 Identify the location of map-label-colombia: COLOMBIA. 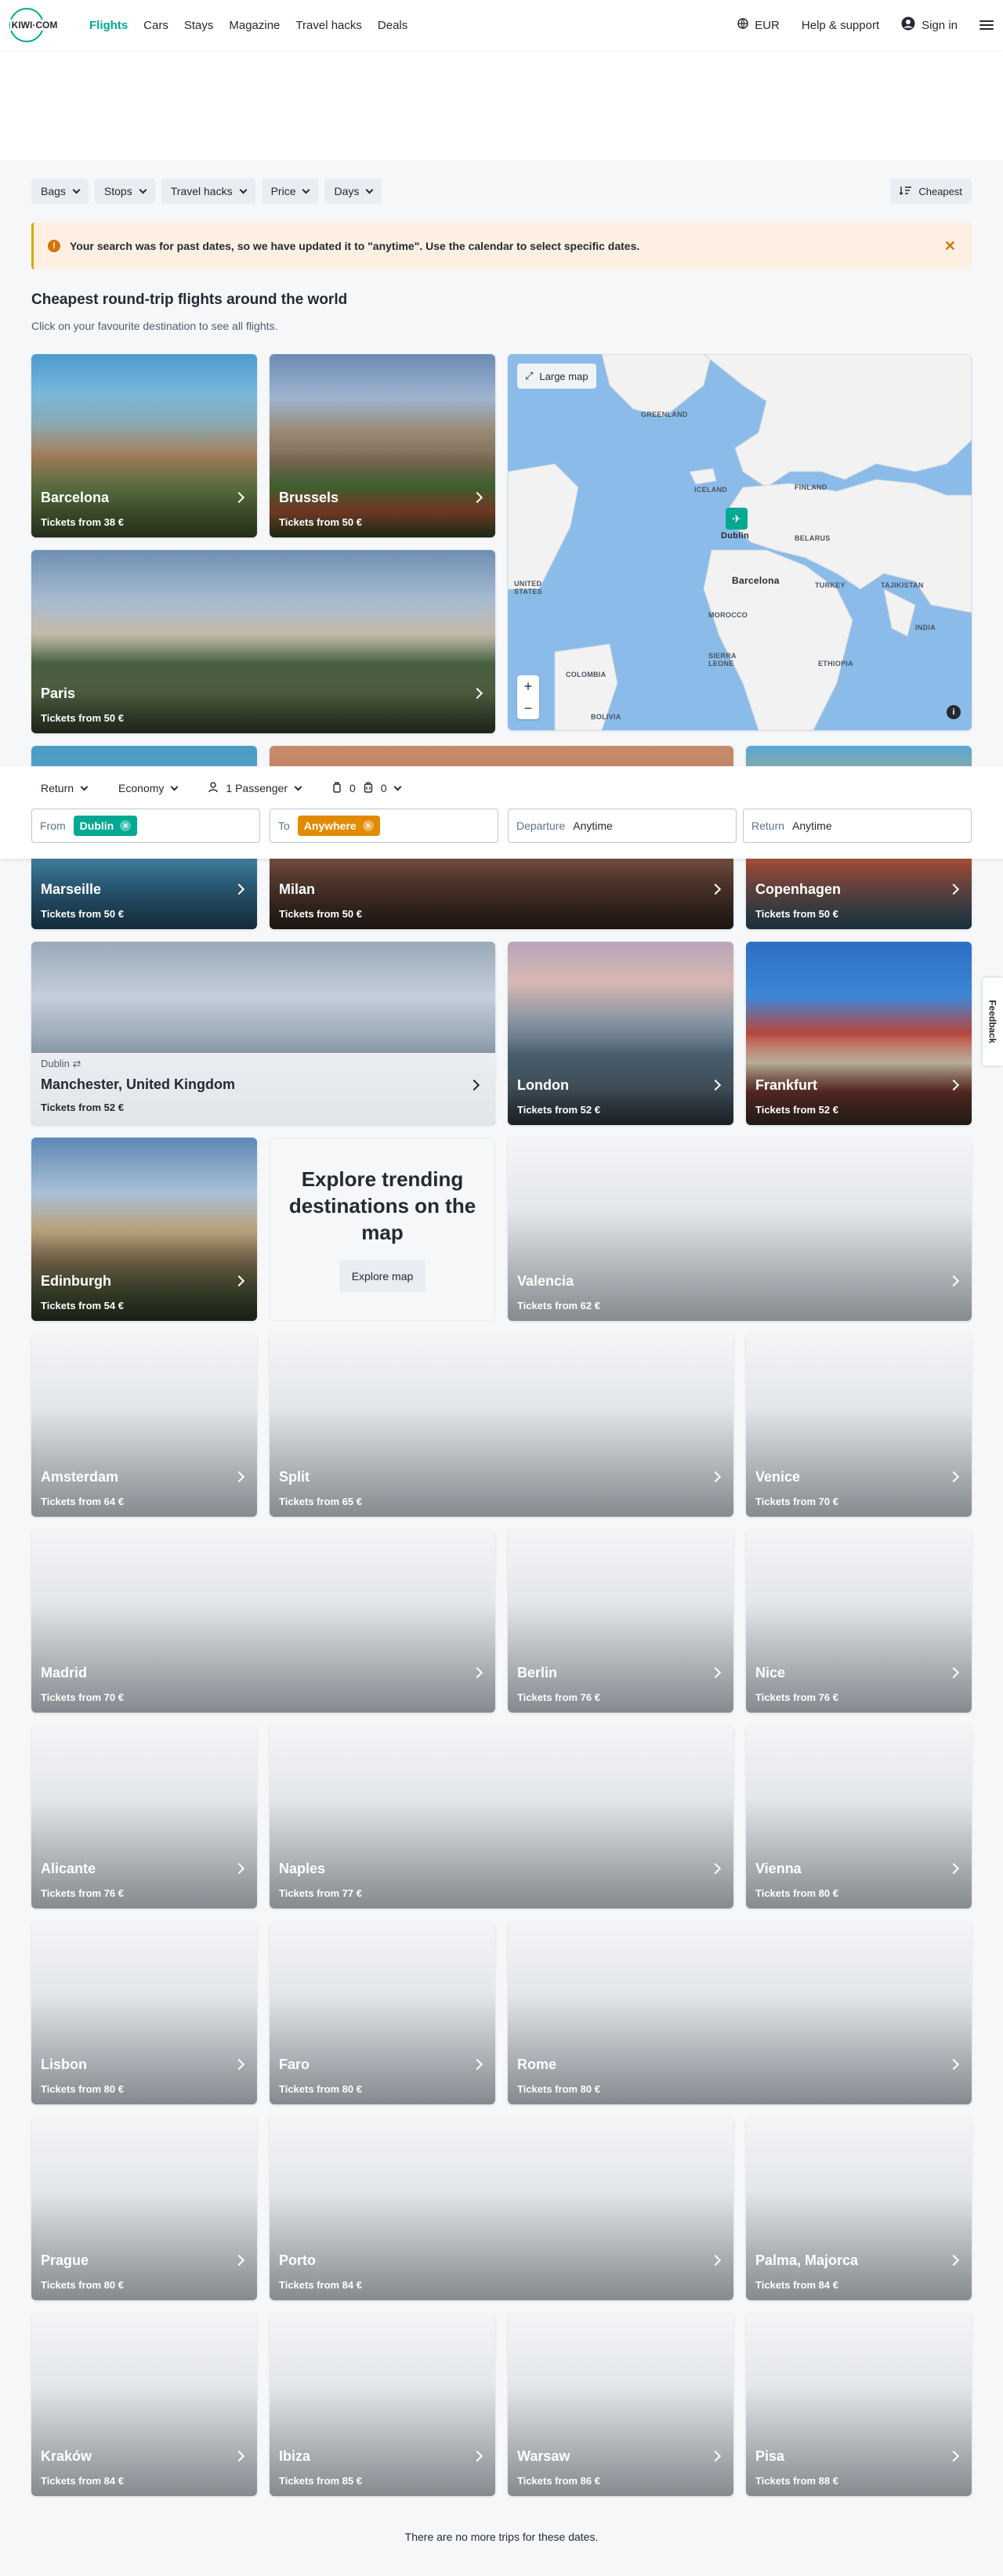
(586, 675).